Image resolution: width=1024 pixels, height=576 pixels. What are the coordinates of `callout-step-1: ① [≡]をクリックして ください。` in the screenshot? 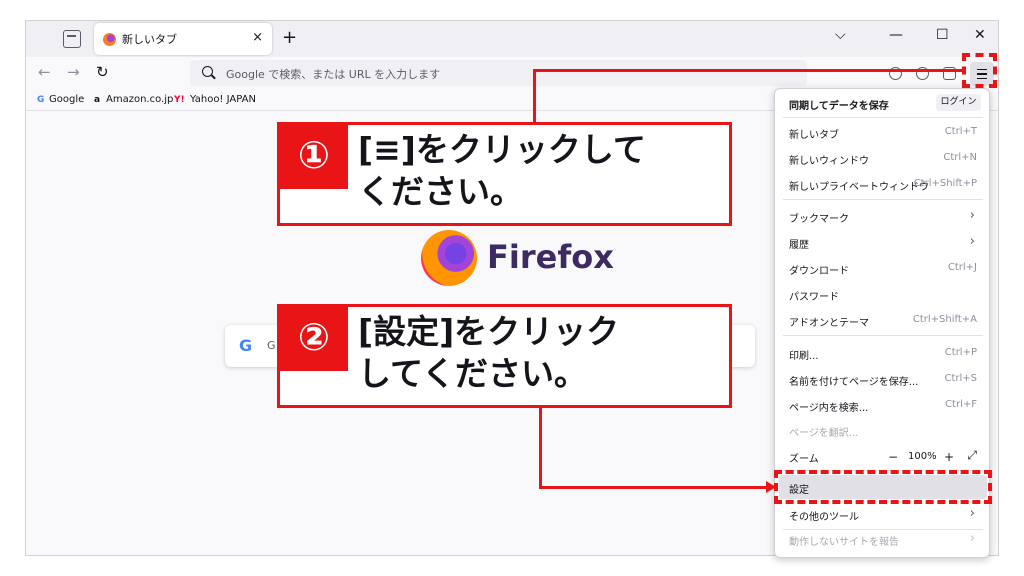 It's located at (504, 174).